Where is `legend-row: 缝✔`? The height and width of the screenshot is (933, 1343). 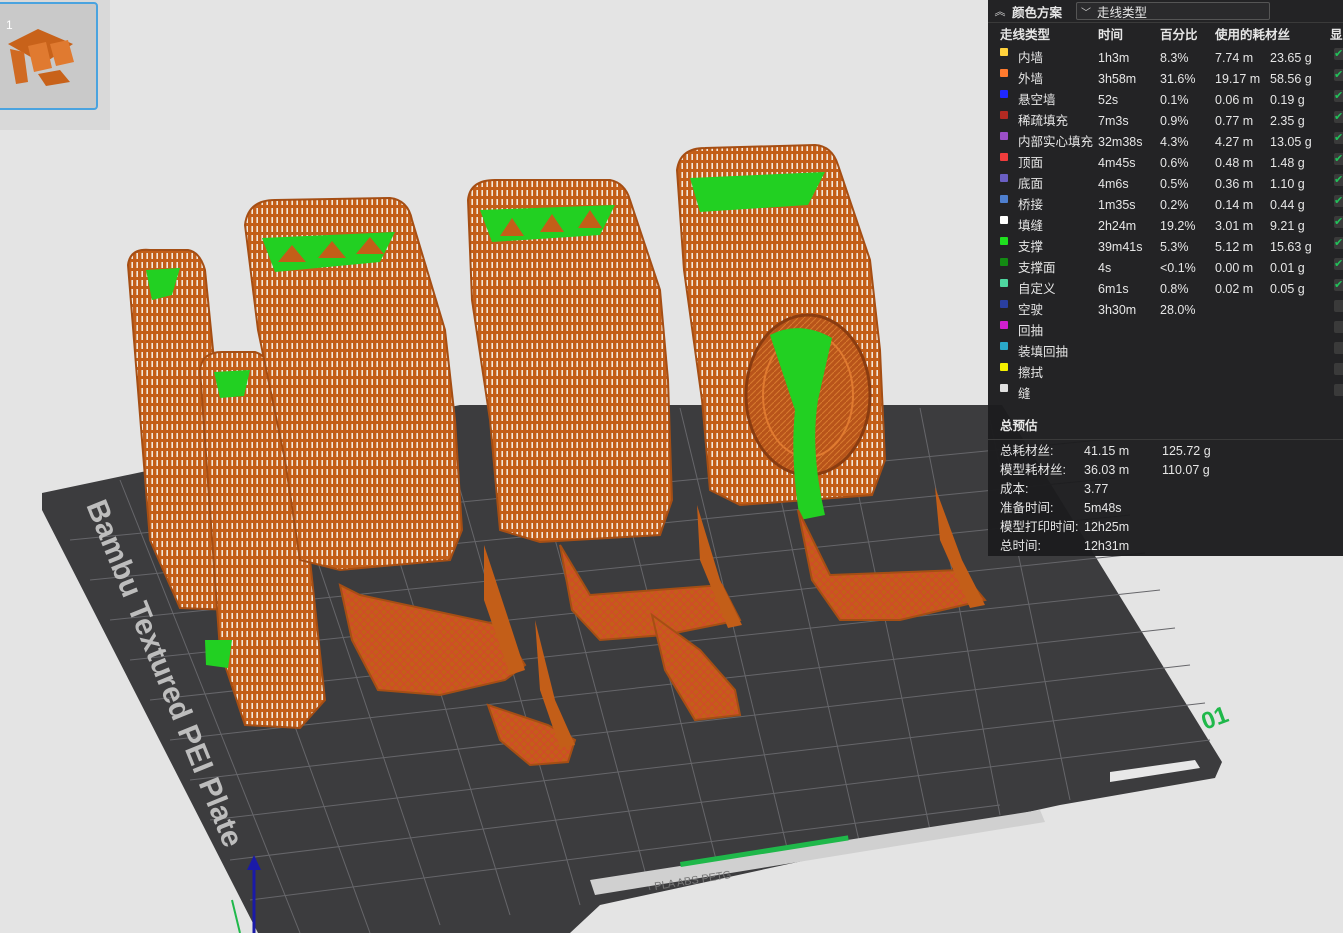
legend-row: 缝✔ is located at coordinates (1165, 394).